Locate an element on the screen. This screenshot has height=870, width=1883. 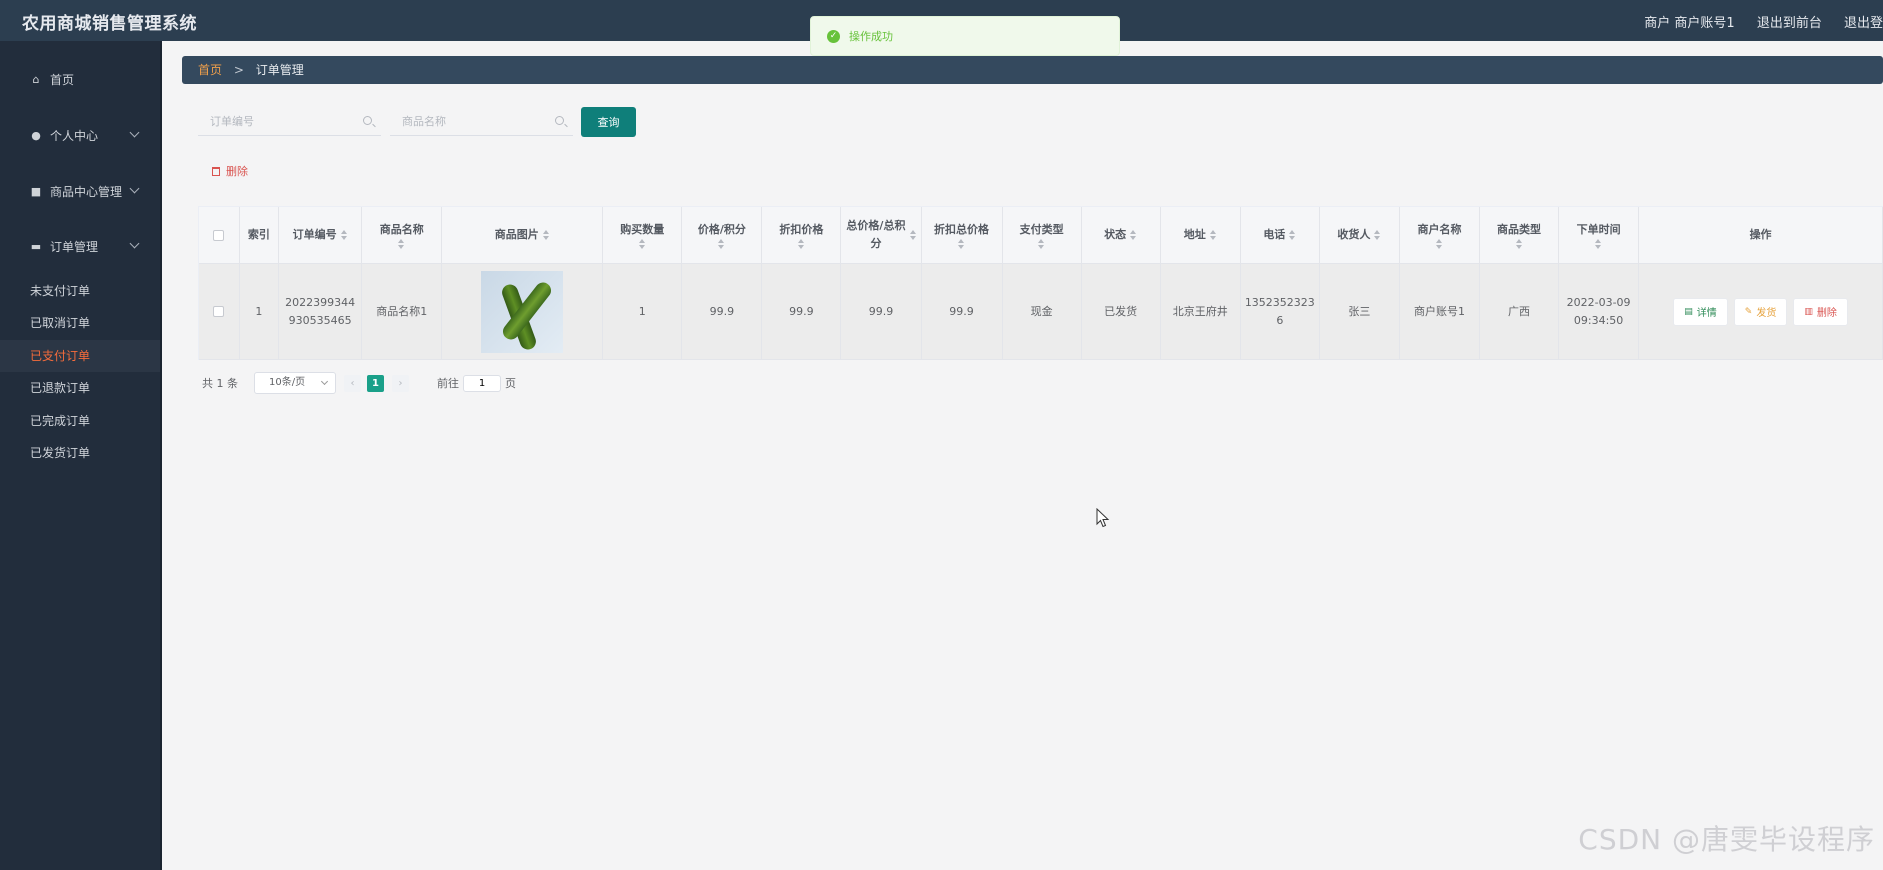
pagination: 共 1 条 10条/页 ‹ 1 › 前往 页 is located at coordinates (359, 383).